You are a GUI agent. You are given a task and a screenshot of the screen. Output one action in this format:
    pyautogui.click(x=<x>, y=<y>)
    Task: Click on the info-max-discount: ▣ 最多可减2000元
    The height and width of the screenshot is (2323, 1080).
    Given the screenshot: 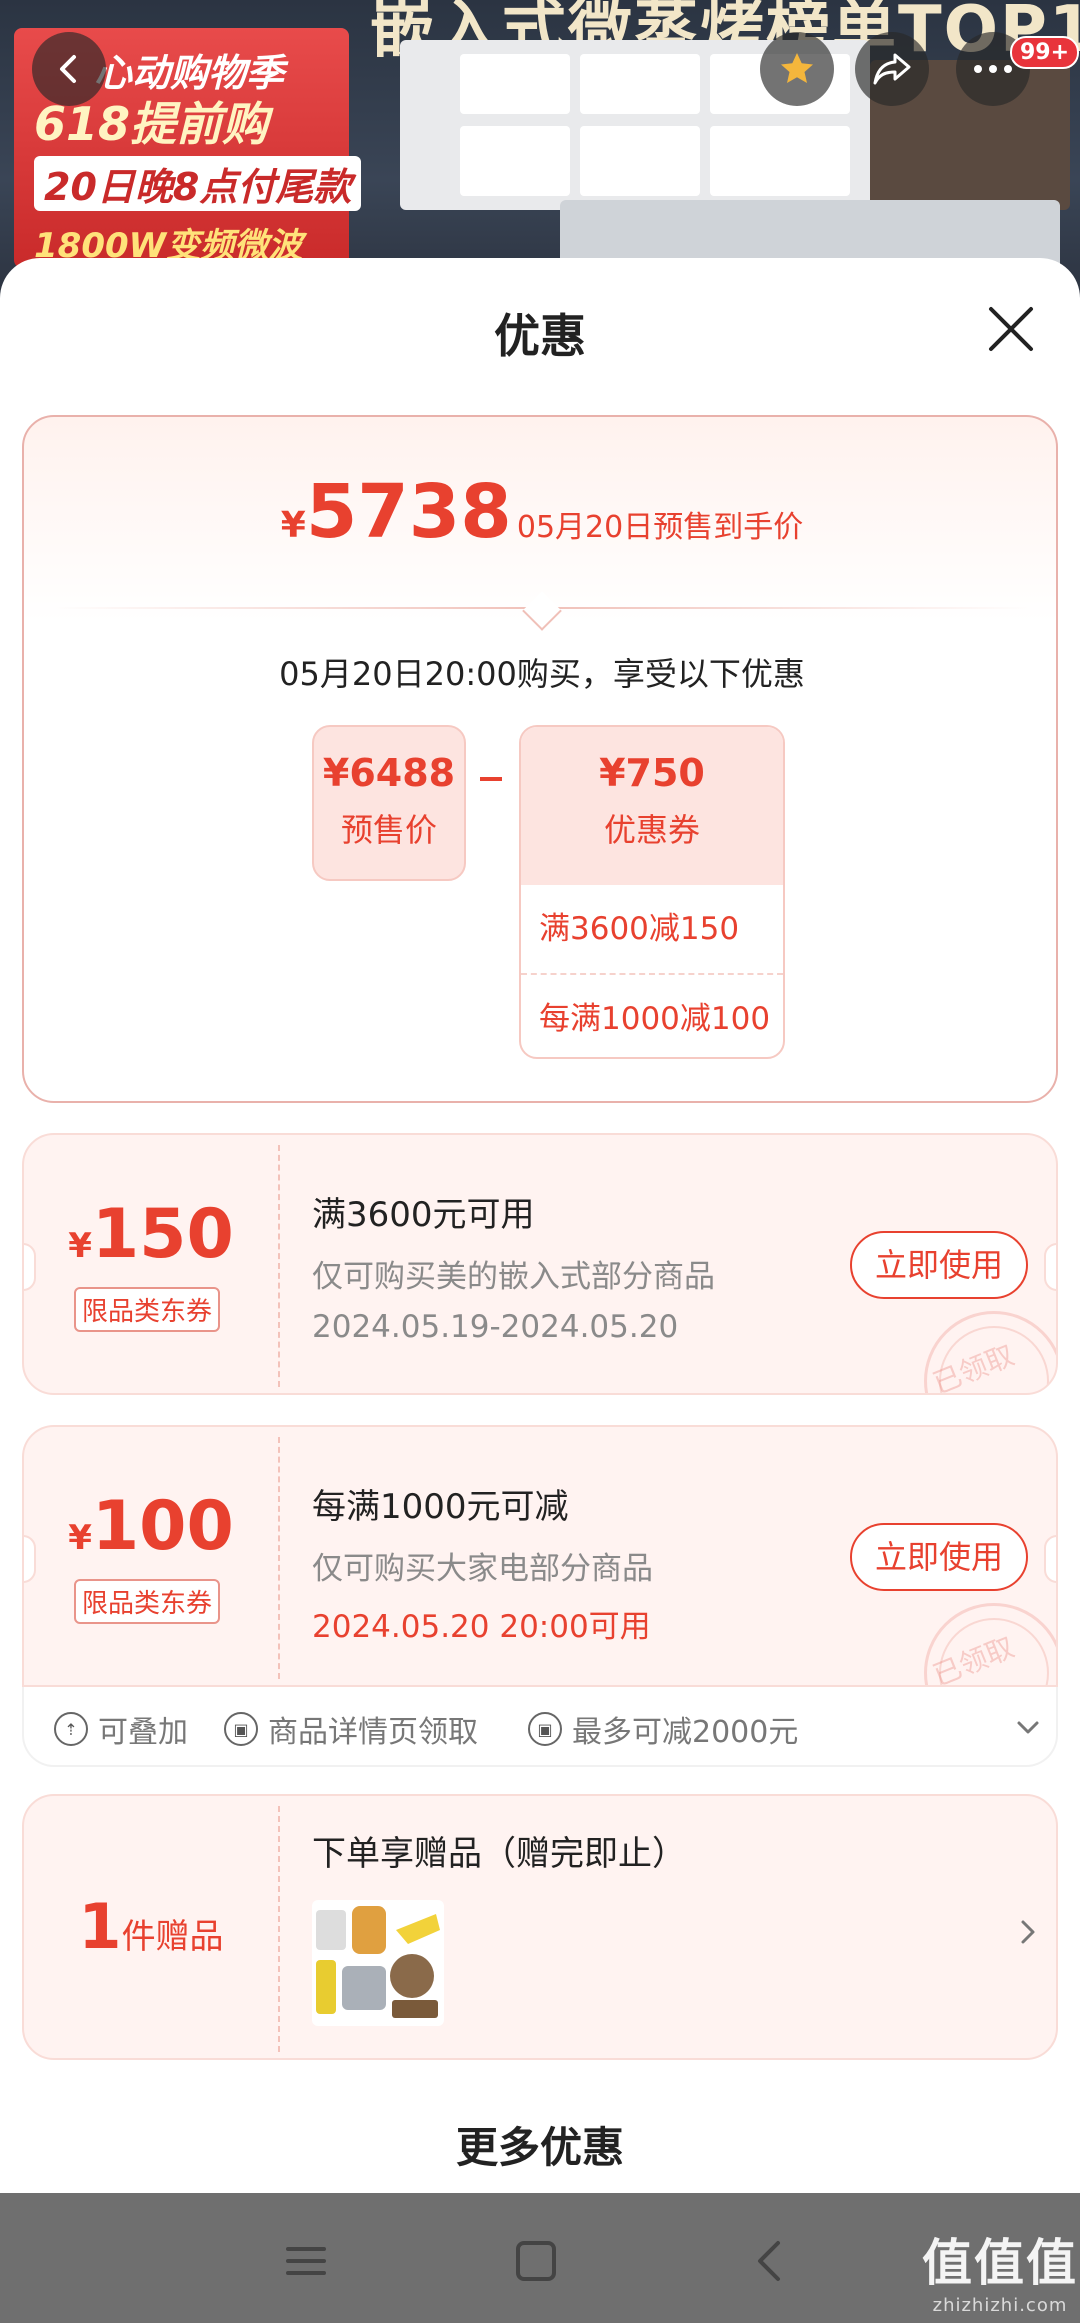 What is the action you would take?
    pyautogui.click(x=663, y=1729)
    